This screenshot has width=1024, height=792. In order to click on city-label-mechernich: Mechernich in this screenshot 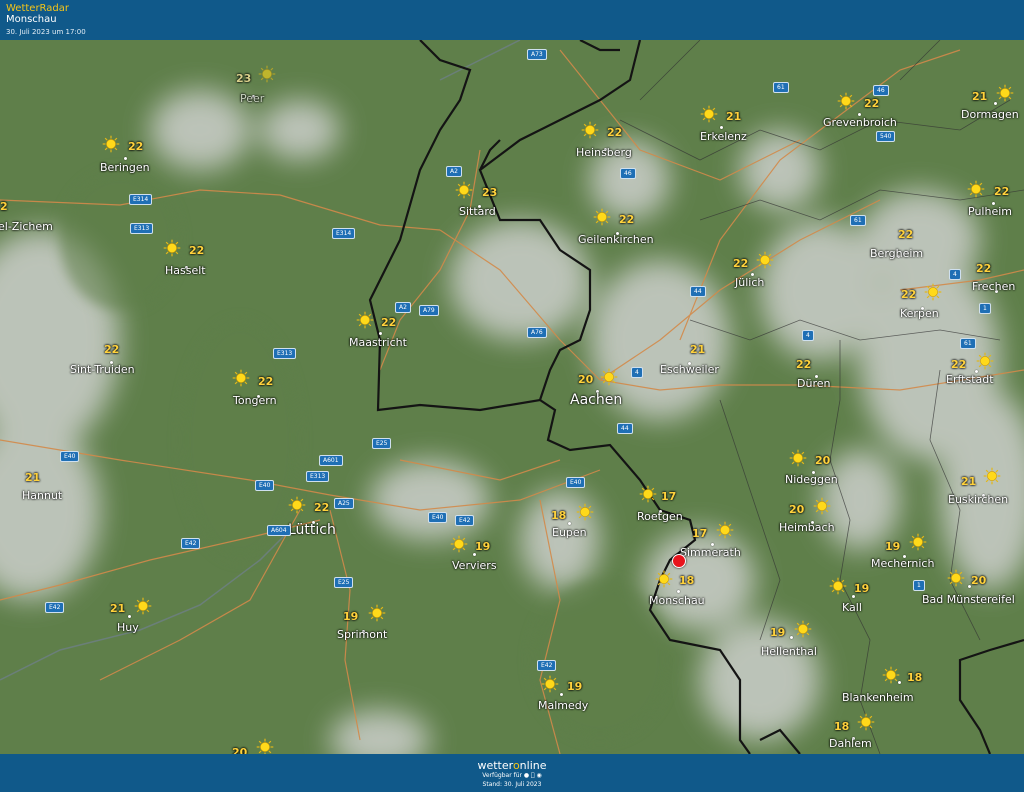, I will do `click(902, 563)`.